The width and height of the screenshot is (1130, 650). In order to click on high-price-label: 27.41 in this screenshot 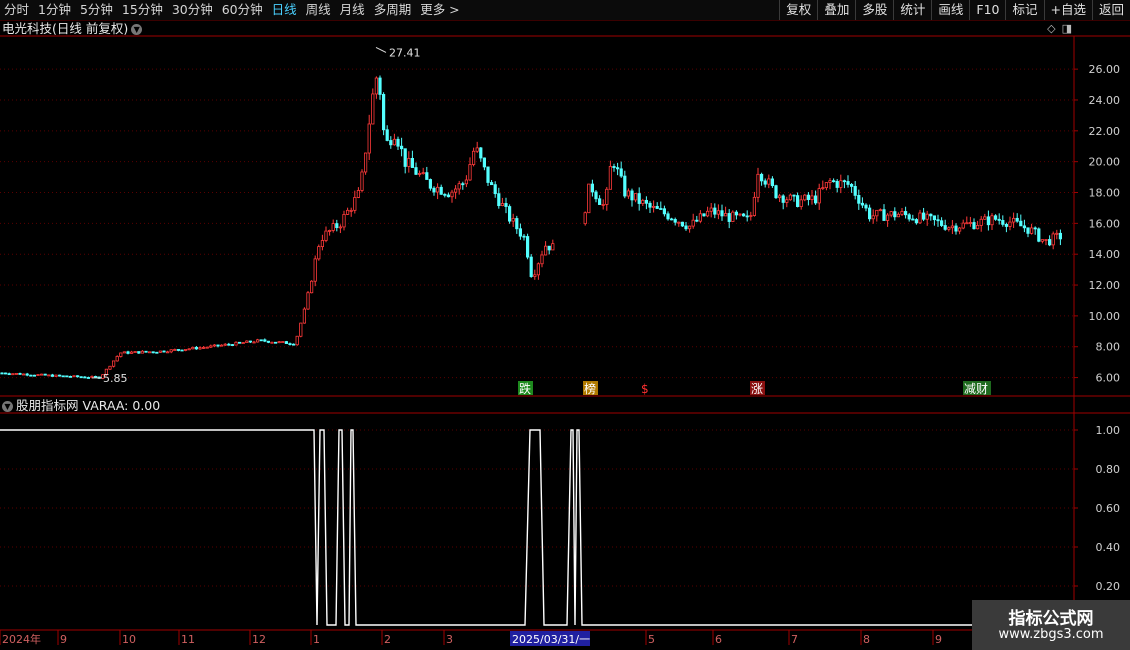, I will do `click(405, 52)`.